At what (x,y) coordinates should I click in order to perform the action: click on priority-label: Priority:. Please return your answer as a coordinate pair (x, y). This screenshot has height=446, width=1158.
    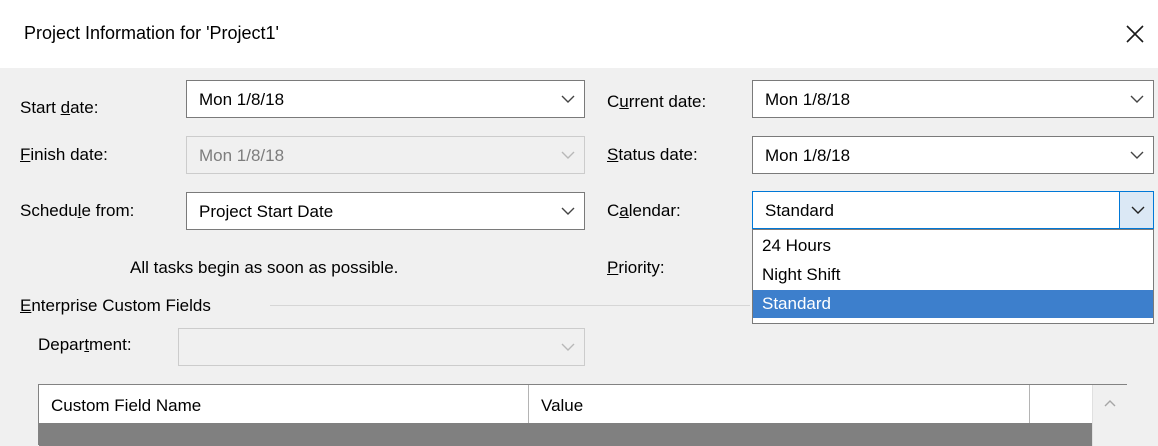
    Looking at the image, I should click on (636, 267).